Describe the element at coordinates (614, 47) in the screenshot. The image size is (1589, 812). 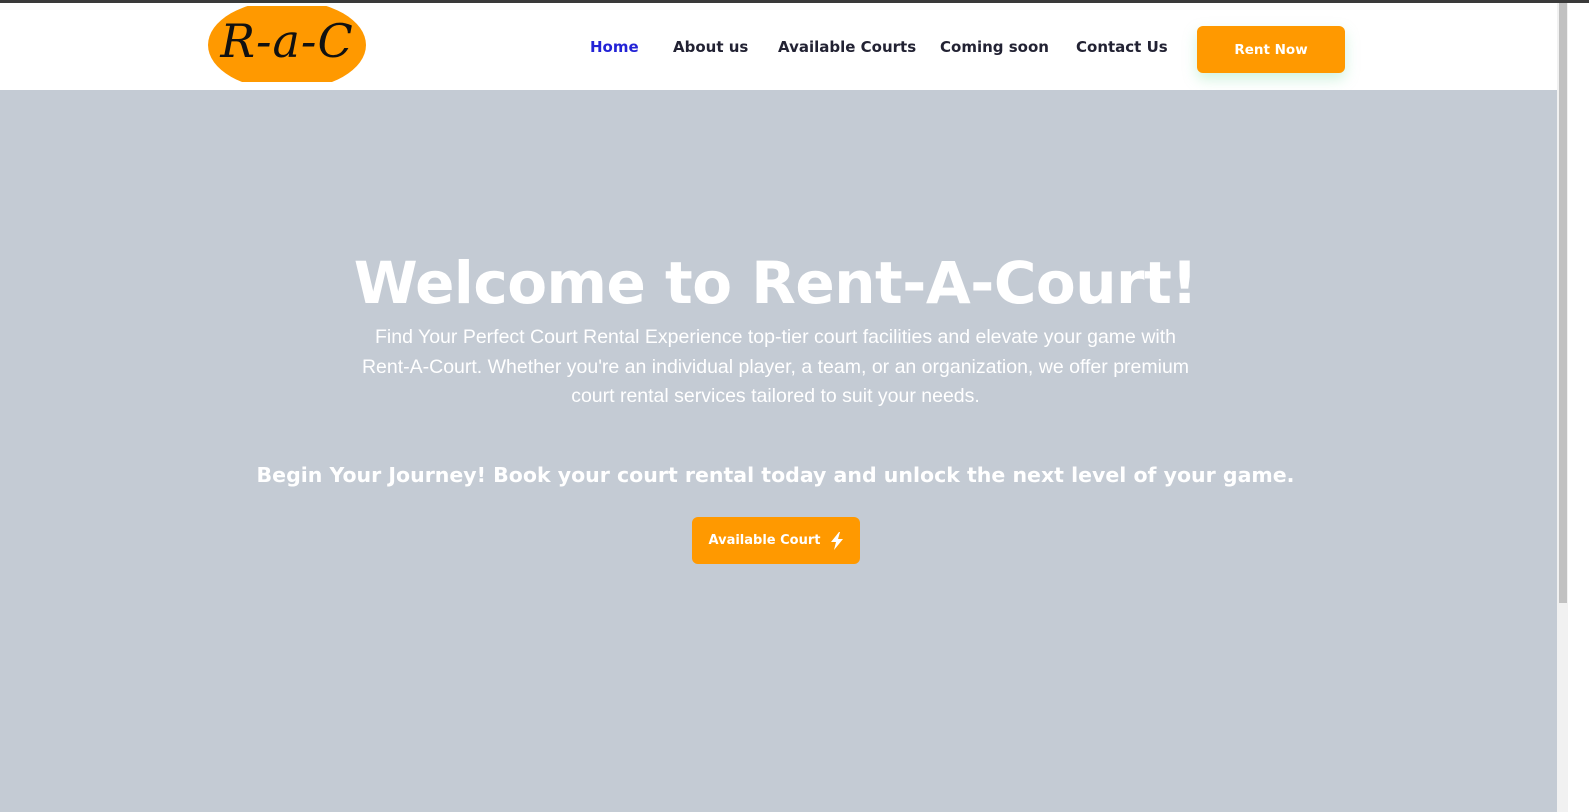
I see `nav-home: Home` at that location.